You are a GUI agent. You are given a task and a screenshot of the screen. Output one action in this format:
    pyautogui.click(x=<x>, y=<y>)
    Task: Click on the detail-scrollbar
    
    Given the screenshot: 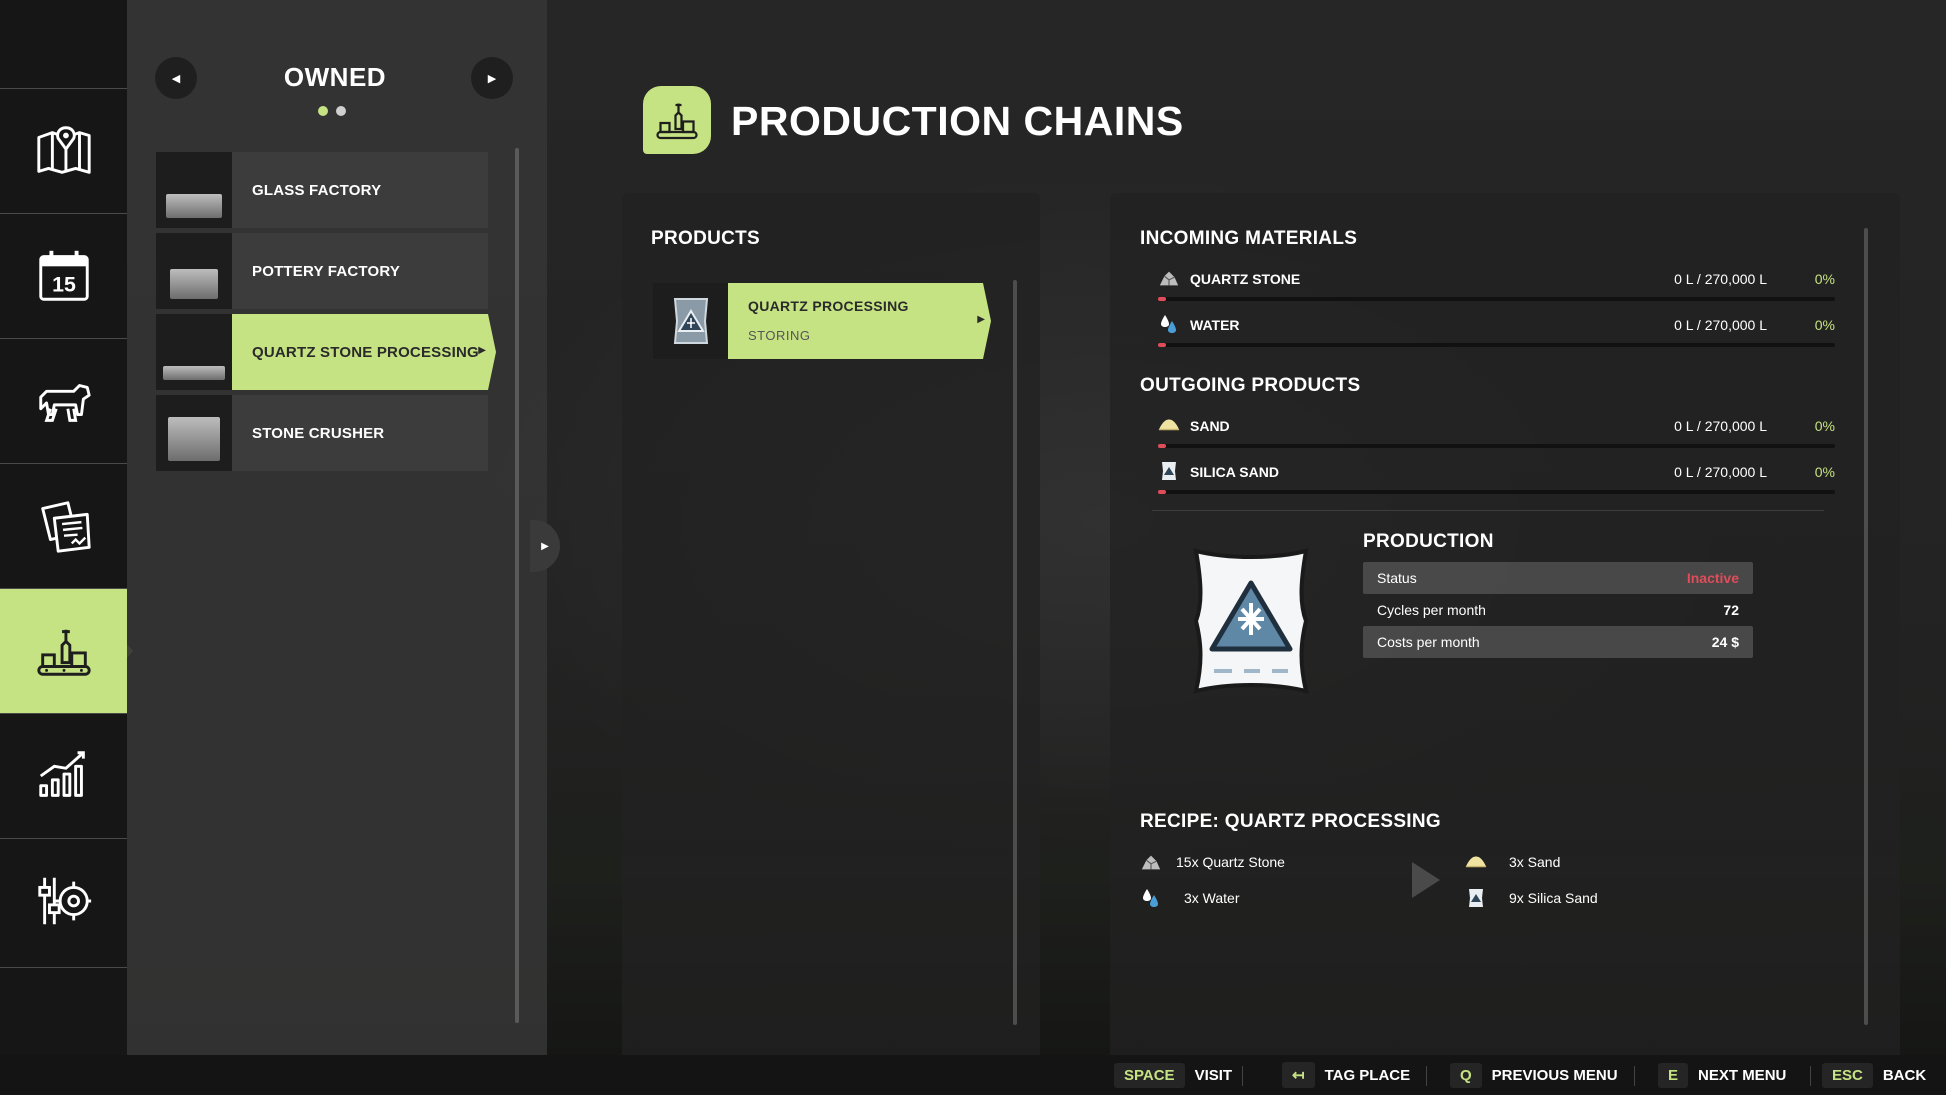 What is the action you would take?
    pyautogui.click(x=1866, y=626)
    